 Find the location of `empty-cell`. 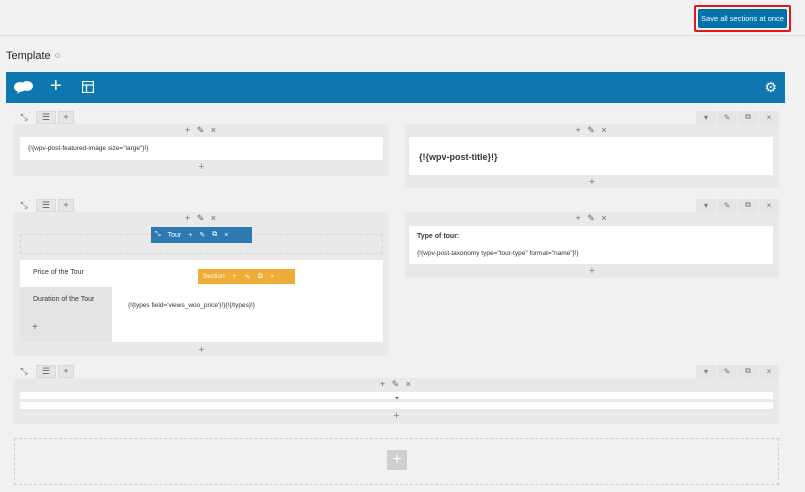

empty-cell is located at coordinates (396, 405).